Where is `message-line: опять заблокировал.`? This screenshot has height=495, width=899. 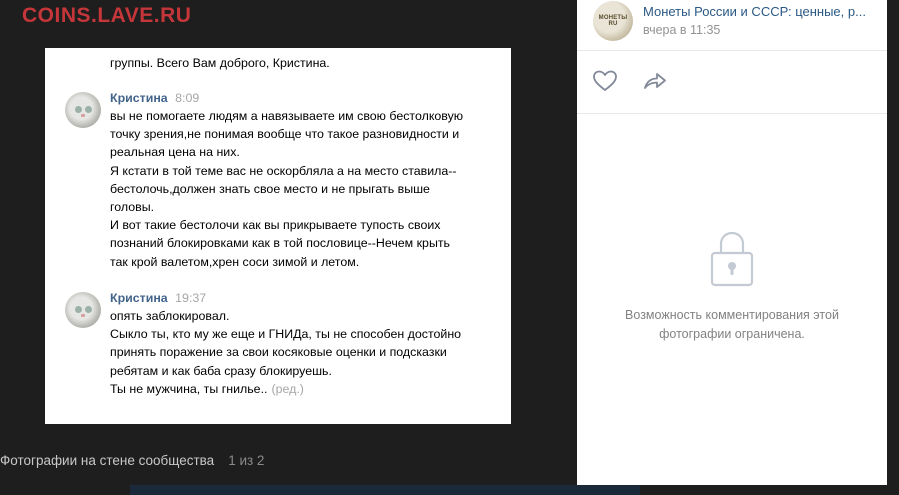
message-line: опять заблокировал. is located at coordinates (170, 316).